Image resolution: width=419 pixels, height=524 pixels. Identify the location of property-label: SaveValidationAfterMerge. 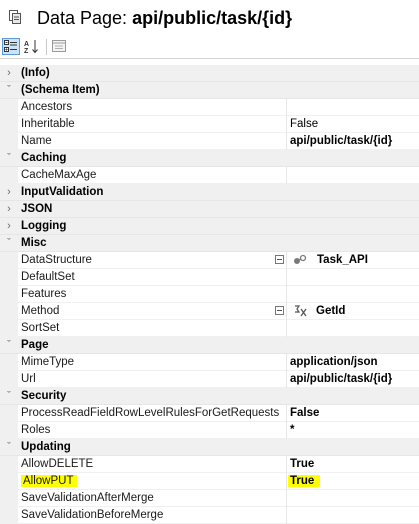
(87, 498).